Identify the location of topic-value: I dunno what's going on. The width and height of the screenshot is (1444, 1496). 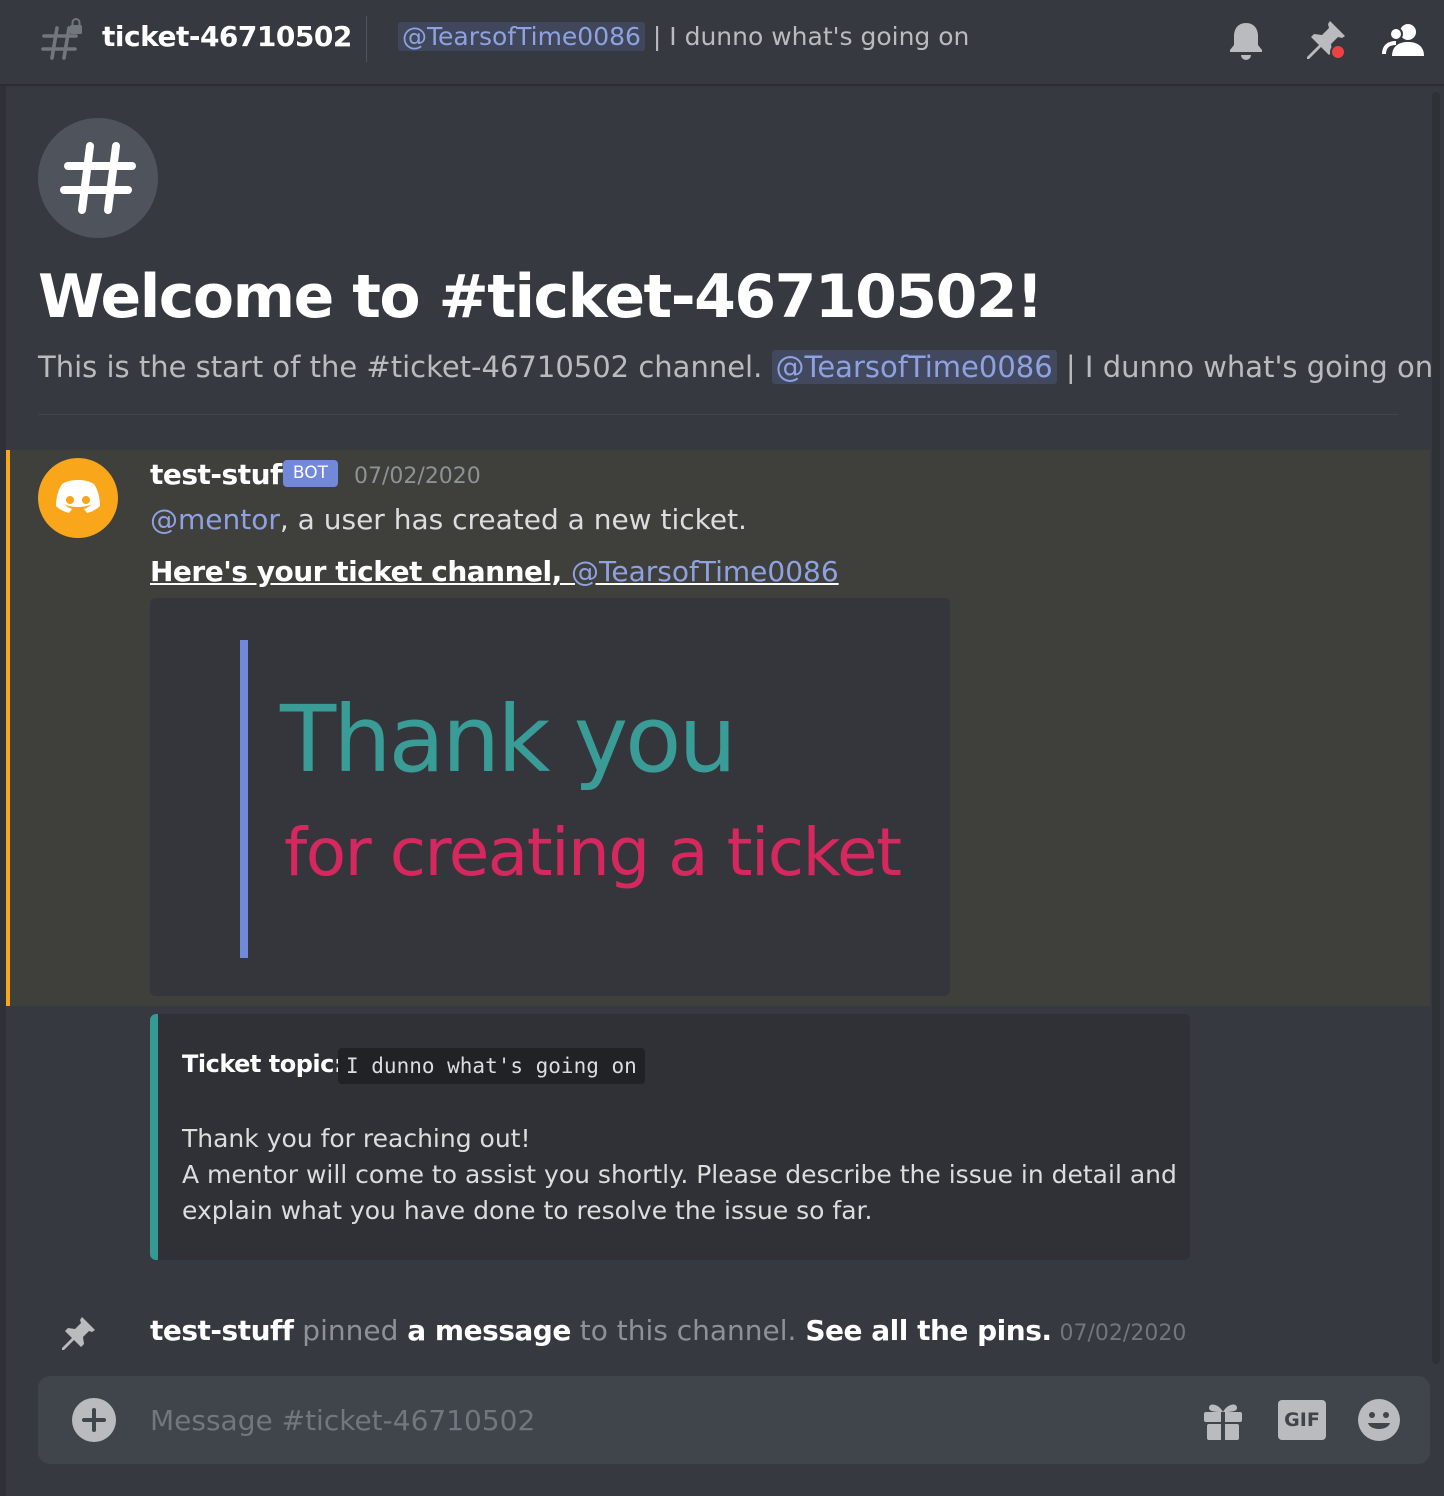
(491, 1066).